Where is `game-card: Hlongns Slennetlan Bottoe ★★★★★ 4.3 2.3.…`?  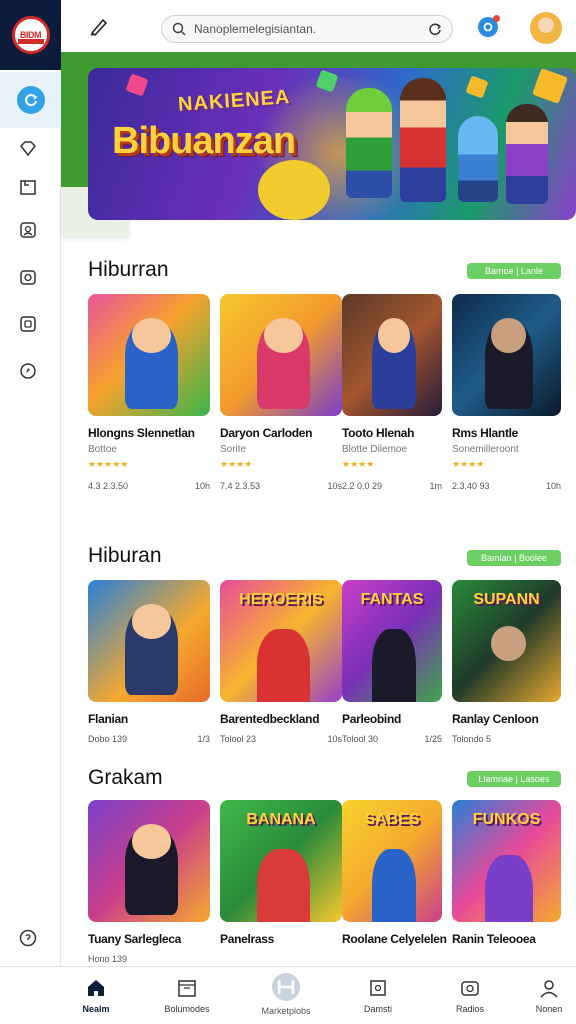 game-card: Hlongns Slennetlan Bottoe ★★★★★ 4.3 2.3.… is located at coordinates (149, 392).